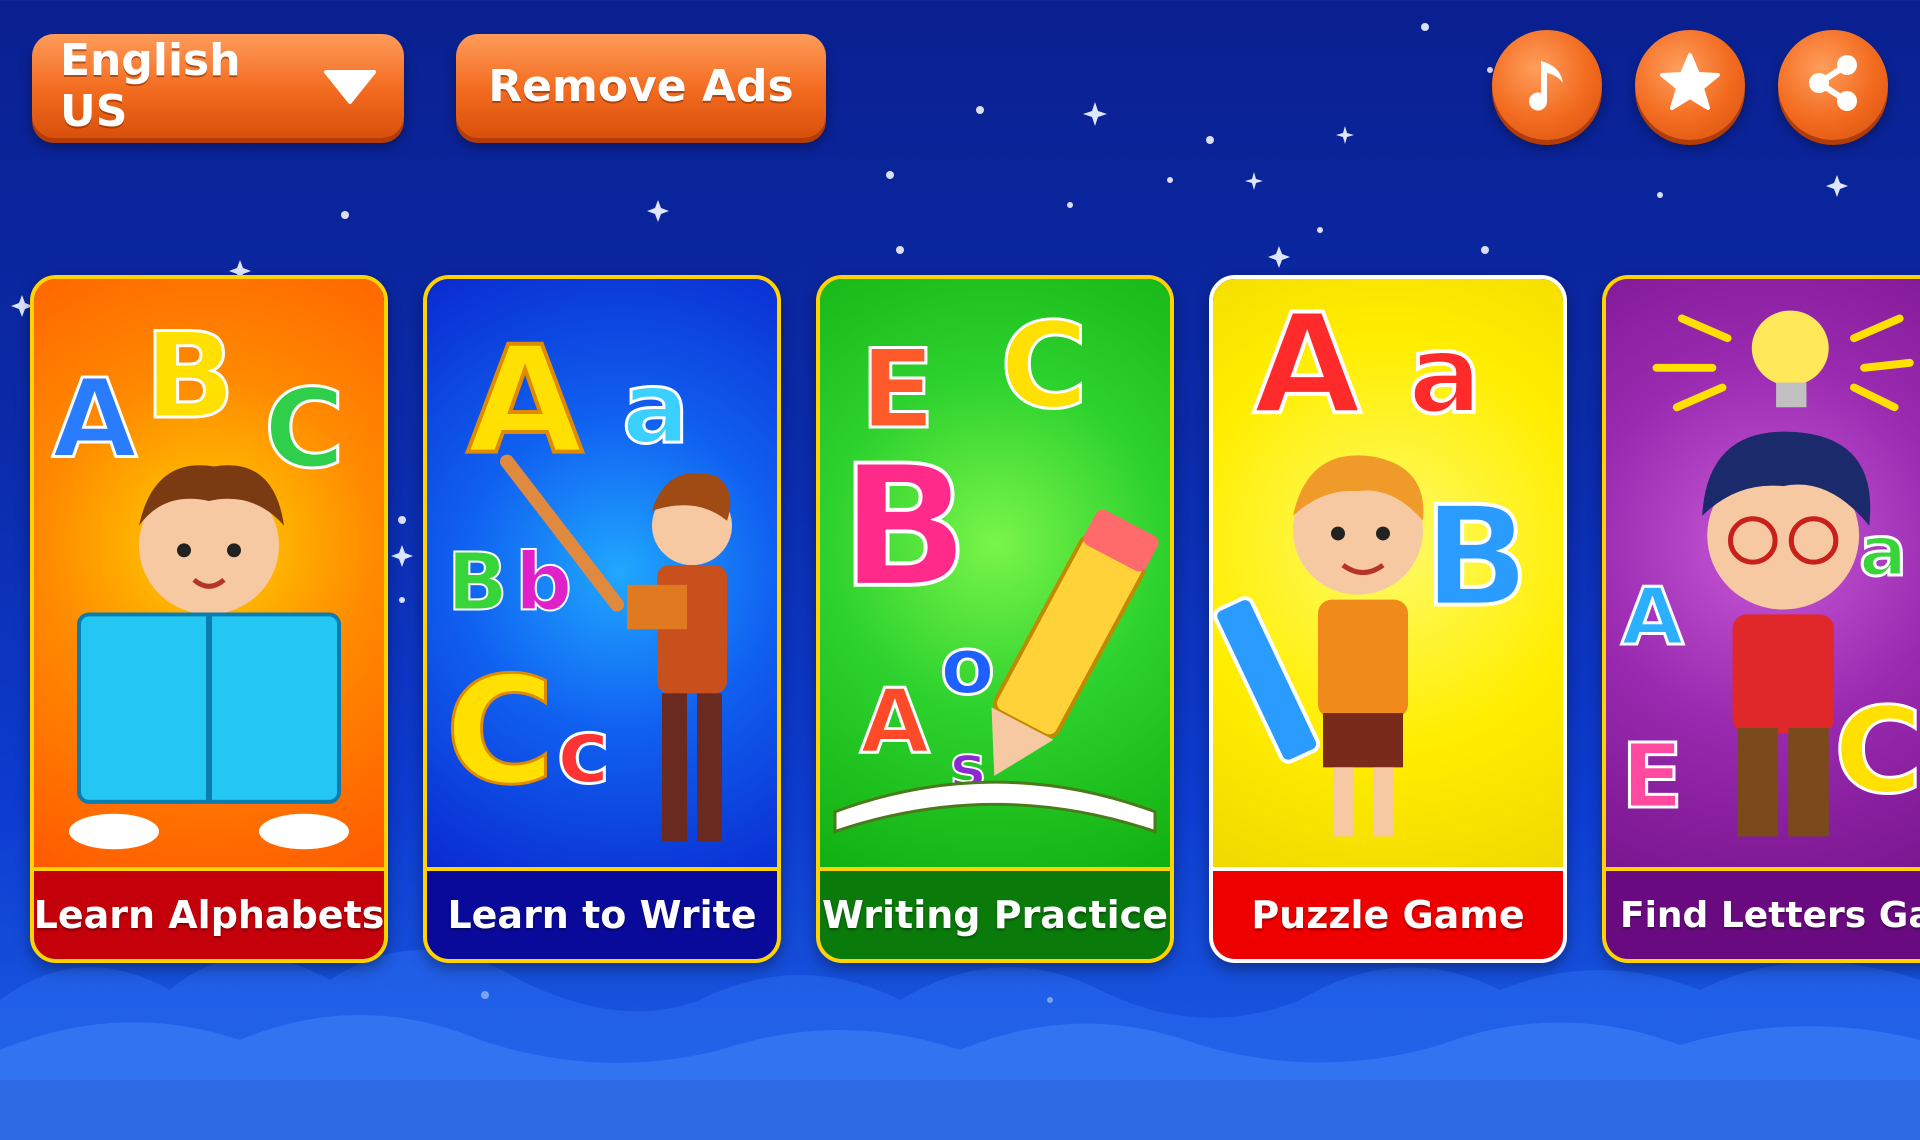  I want to click on card-puzzle-game: A a B Puzzle Game, so click(1388, 619).